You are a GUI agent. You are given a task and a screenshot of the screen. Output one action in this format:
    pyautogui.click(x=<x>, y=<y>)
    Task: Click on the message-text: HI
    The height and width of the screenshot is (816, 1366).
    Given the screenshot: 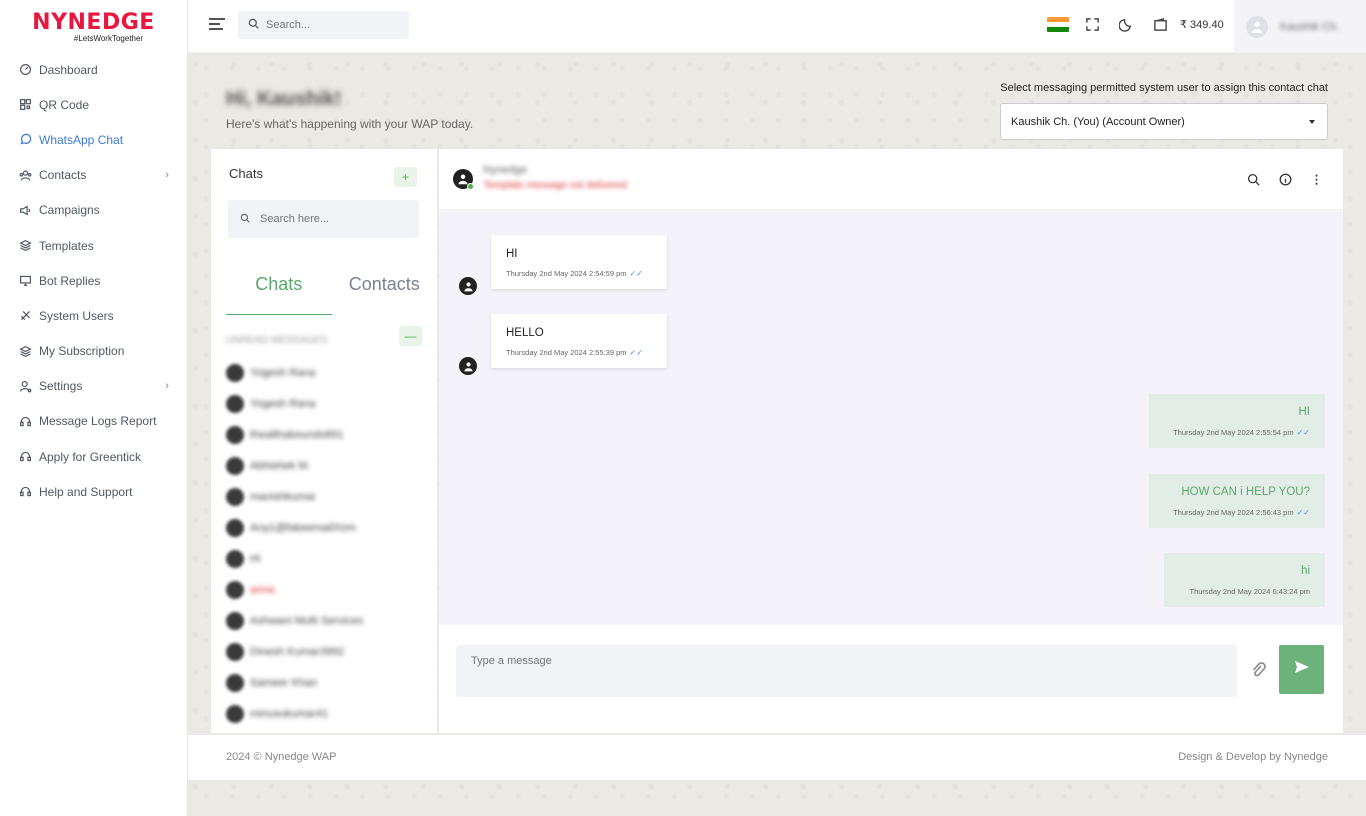 What is the action you would take?
    pyautogui.click(x=1304, y=412)
    